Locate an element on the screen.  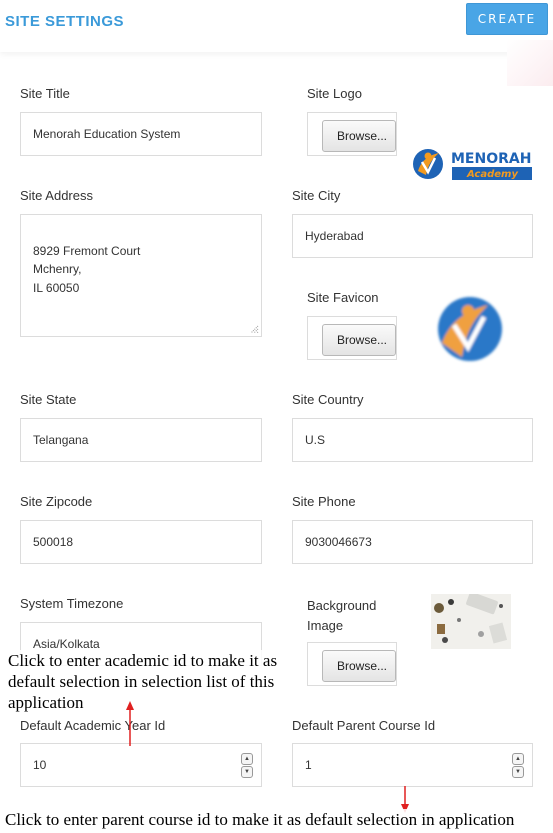
background-image-label: Background Image is located at coordinates (342, 615).